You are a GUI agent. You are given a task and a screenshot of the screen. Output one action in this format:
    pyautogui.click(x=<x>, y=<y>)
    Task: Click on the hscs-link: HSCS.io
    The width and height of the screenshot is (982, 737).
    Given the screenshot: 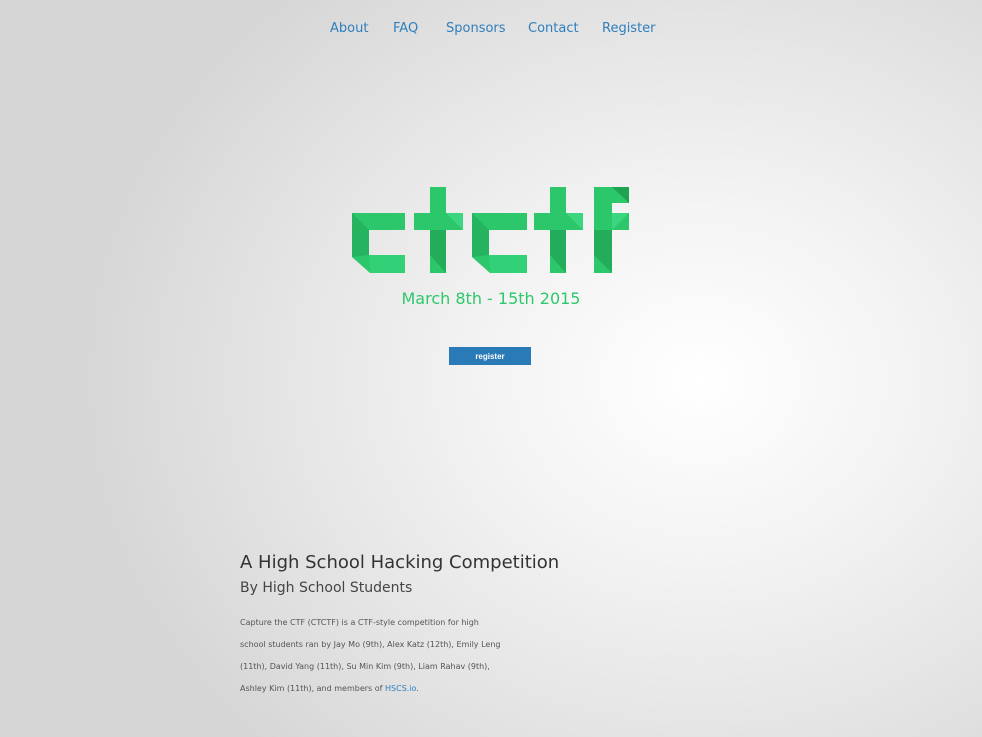 What is the action you would take?
    pyautogui.click(x=400, y=688)
    